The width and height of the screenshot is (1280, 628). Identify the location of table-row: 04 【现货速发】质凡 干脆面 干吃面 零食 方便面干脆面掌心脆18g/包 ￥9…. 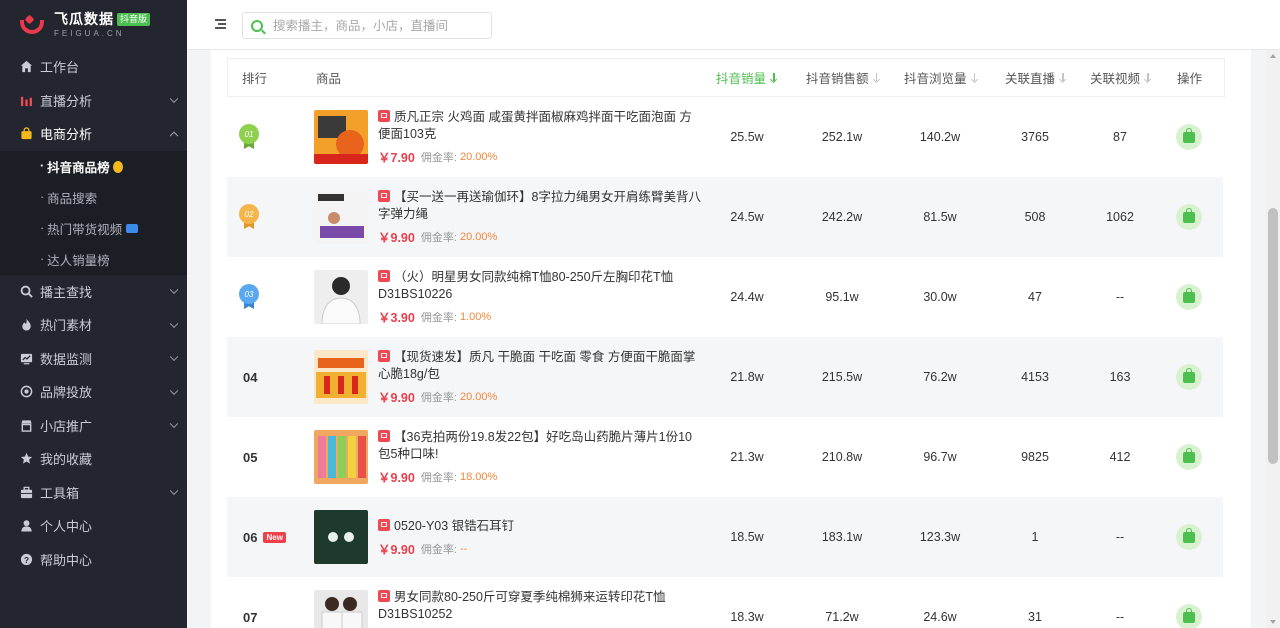
(725, 377).